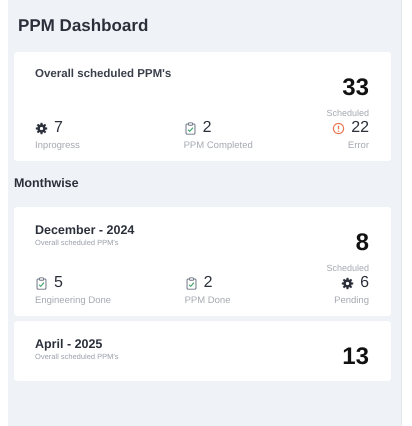 Image resolution: width=412 pixels, height=426 pixels. What do you see at coordinates (47, 183) in the screenshot?
I see `section-heading: Monthwise` at bounding box center [47, 183].